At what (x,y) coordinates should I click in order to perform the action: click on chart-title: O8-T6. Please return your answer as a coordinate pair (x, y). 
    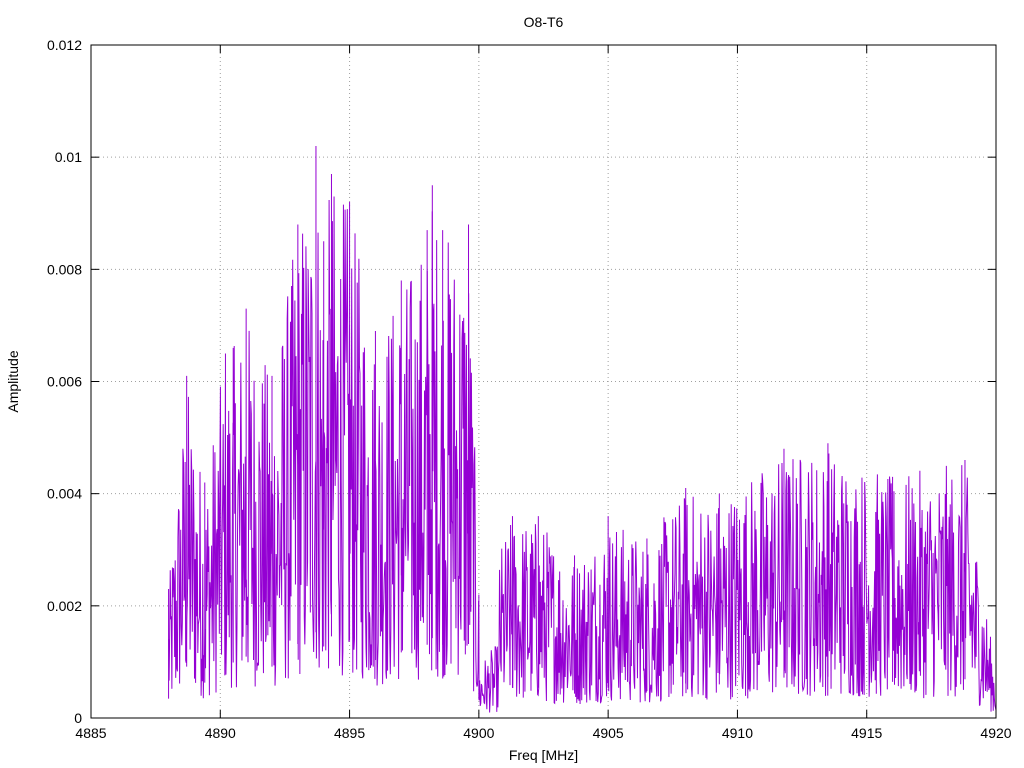
    Looking at the image, I should click on (544, 22).